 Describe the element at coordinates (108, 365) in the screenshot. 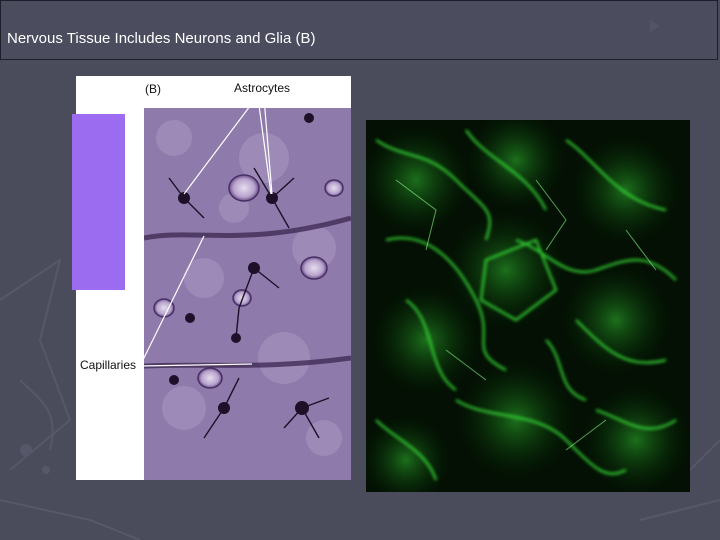

I see `capillaries-label: Capillaries` at that location.